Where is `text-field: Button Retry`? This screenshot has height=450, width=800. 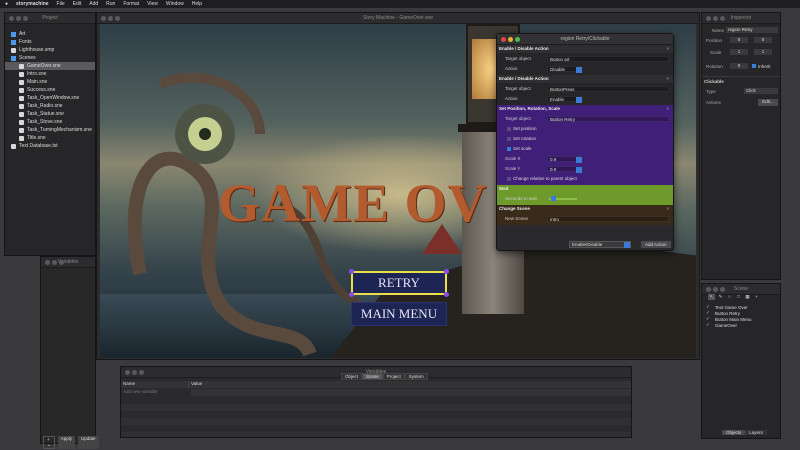 text-field: Button Retry is located at coordinates (608, 119).